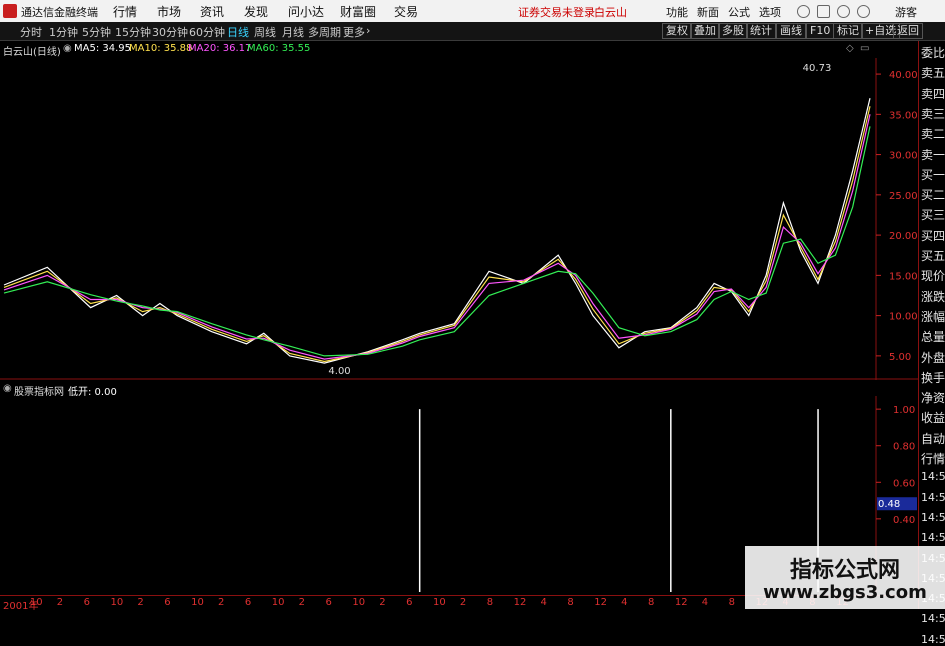  I want to click on help-icon, so click(803, 11).